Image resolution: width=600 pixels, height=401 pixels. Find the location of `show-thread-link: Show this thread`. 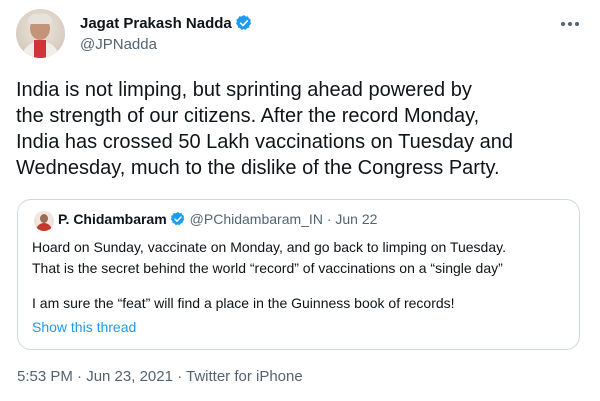

show-thread-link: Show this thread is located at coordinates (84, 327).